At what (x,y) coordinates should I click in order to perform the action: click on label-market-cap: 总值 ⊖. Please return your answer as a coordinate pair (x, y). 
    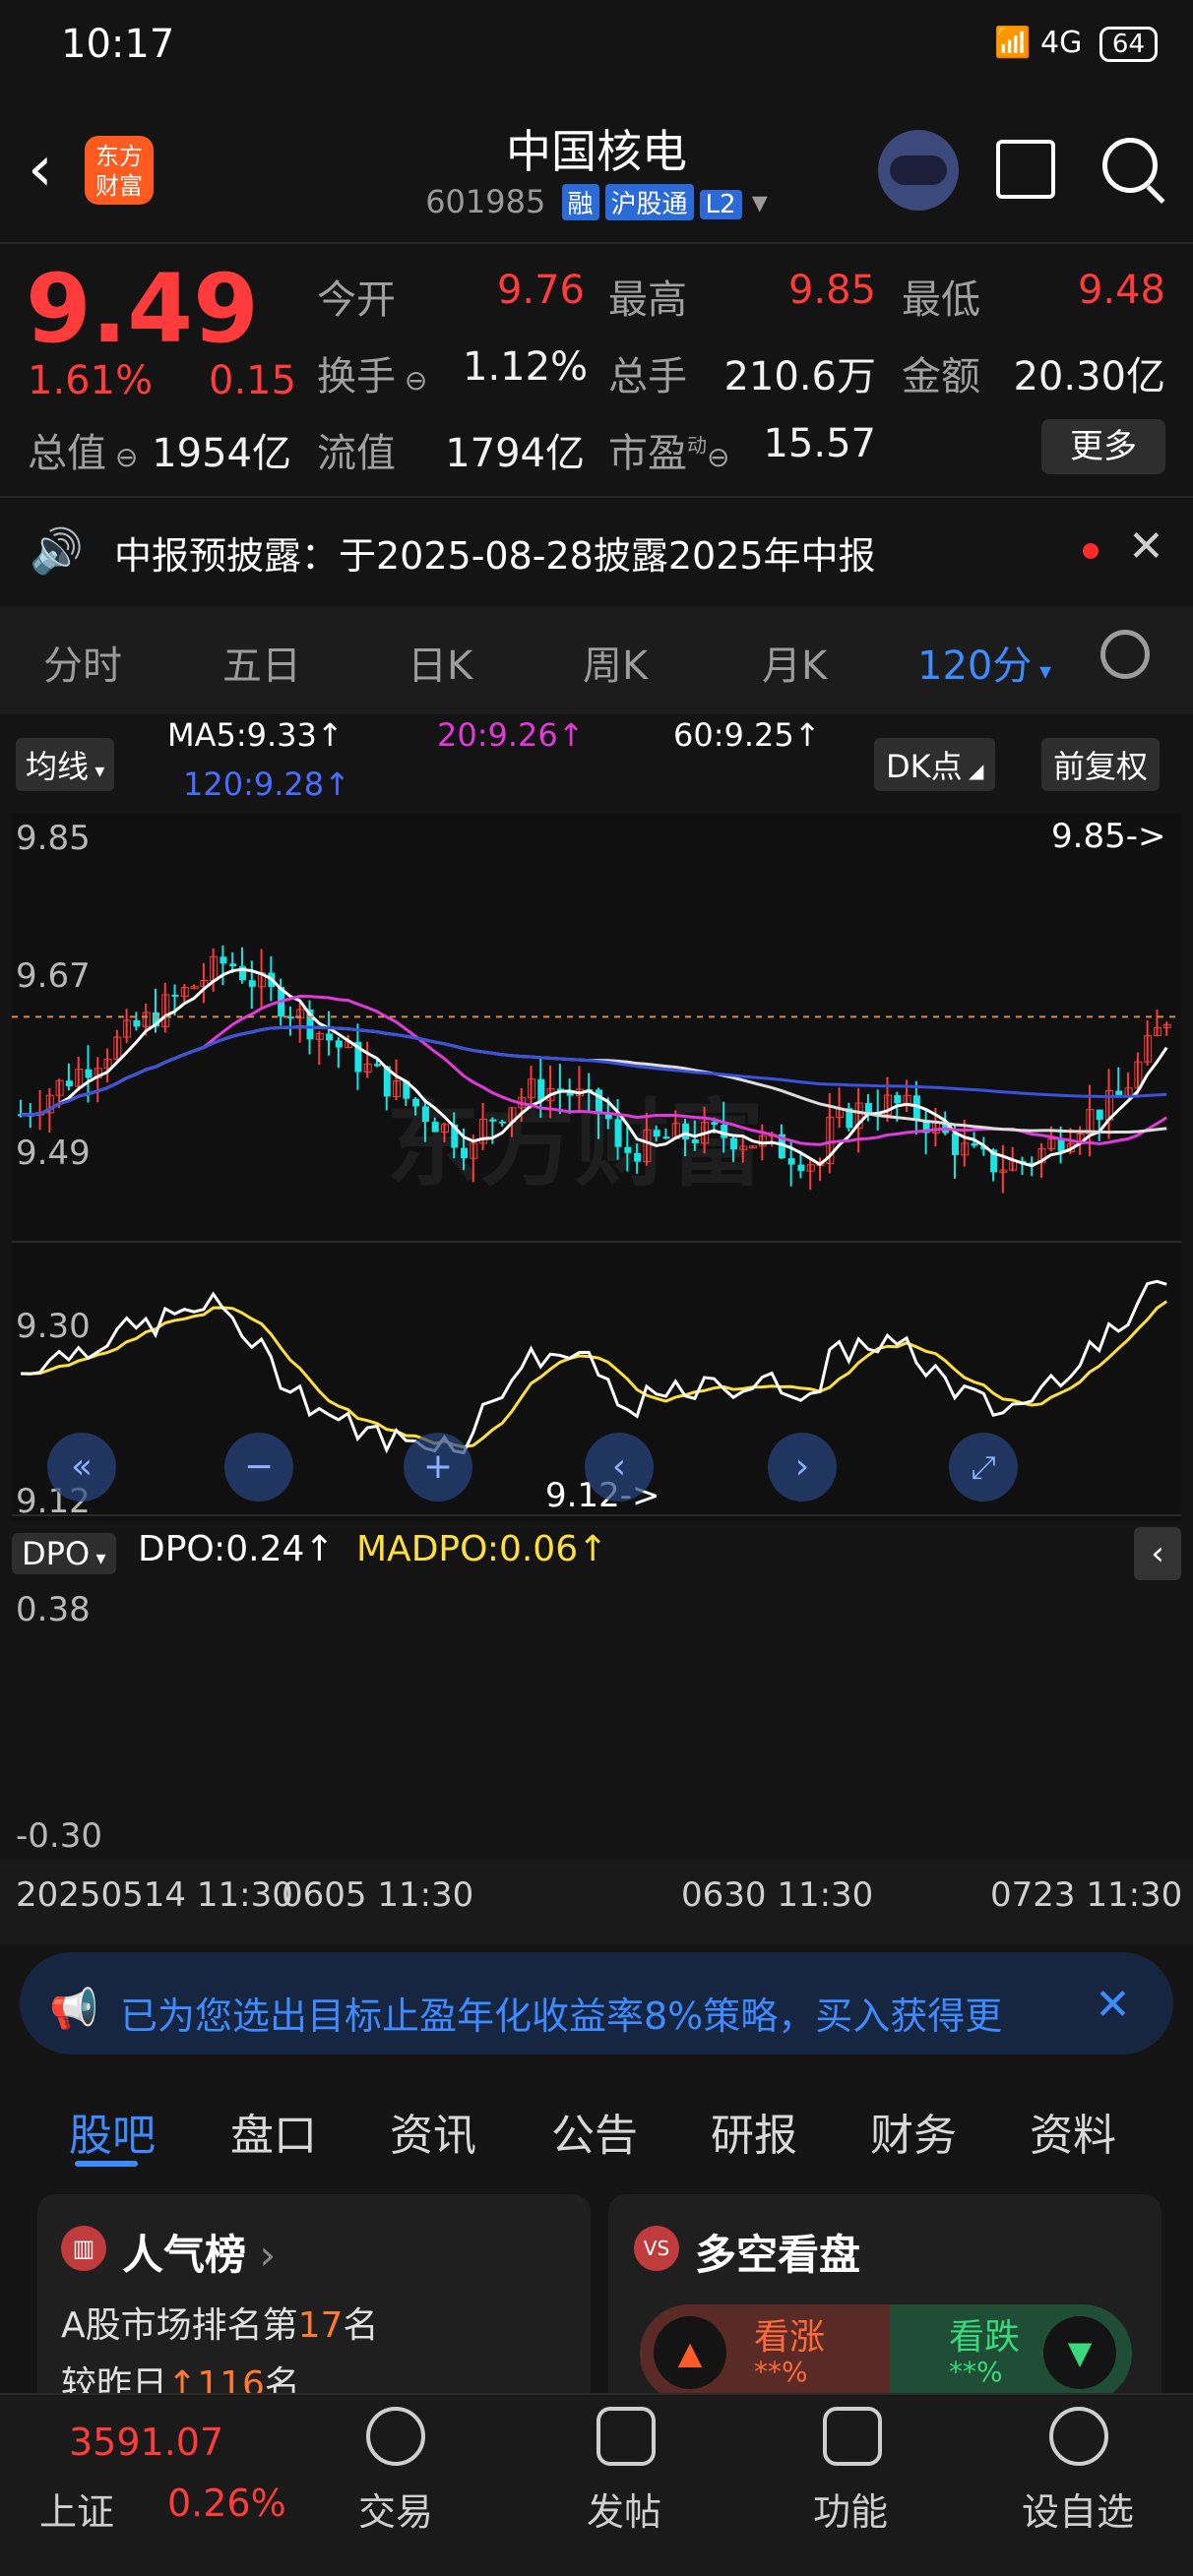
    Looking at the image, I should click on (83, 449).